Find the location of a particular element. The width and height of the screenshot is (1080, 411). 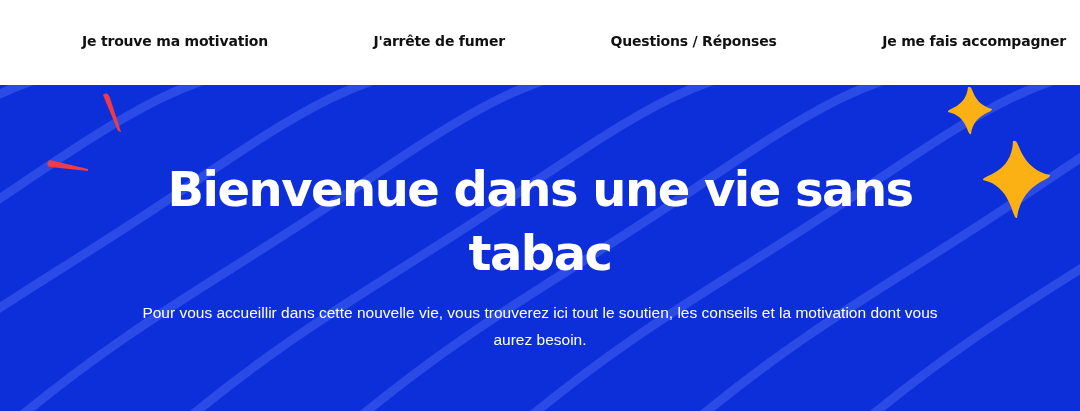

nav-link: Je me fais accompagner is located at coordinates (974, 40).